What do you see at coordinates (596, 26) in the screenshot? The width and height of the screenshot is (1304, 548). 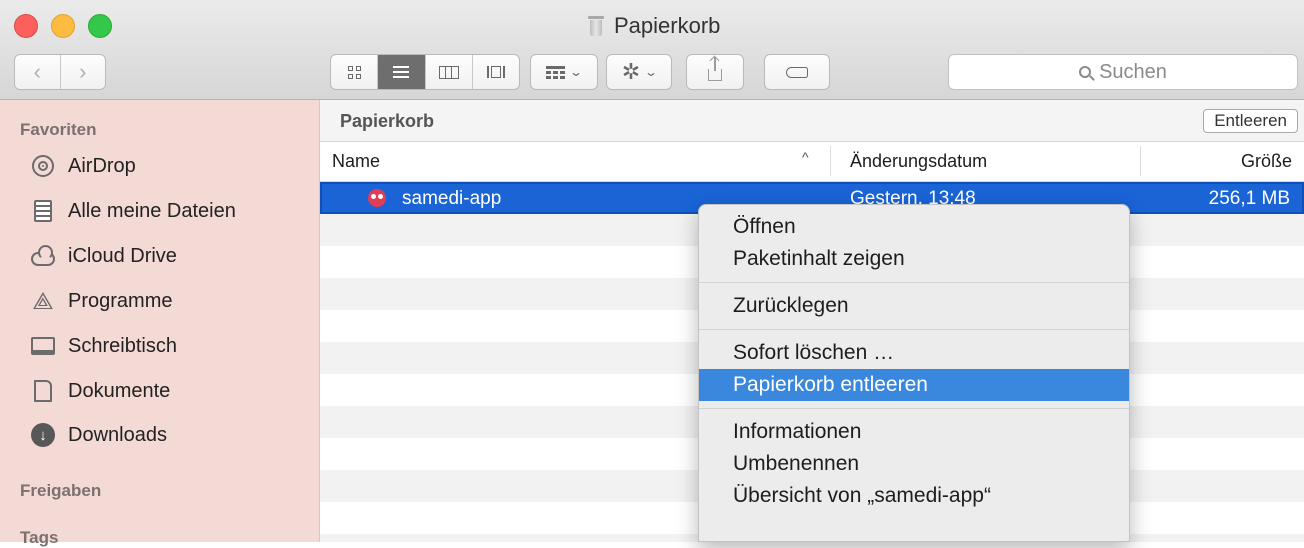 I see `trash-icon` at bounding box center [596, 26].